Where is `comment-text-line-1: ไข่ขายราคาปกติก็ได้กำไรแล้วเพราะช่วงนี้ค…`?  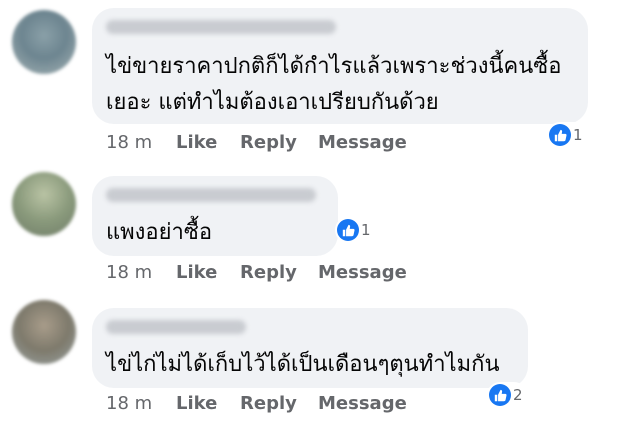
comment-text-line-1: ไข่ขายราคาปกติก็ได้กำไรแล้วเพราะช่วงนี้ค… is located at coordinates (334, 66).